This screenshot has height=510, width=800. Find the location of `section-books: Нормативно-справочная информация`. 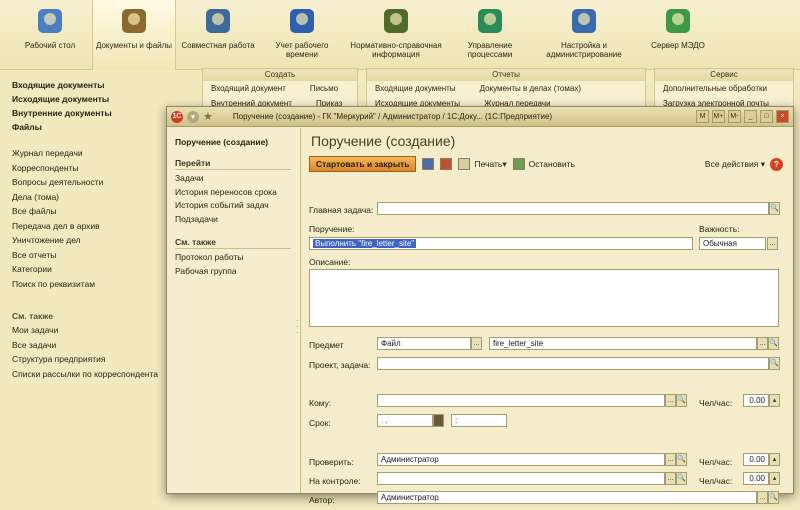

section-books: Нормативно-справочная информация is located at coordinates (396, 35).